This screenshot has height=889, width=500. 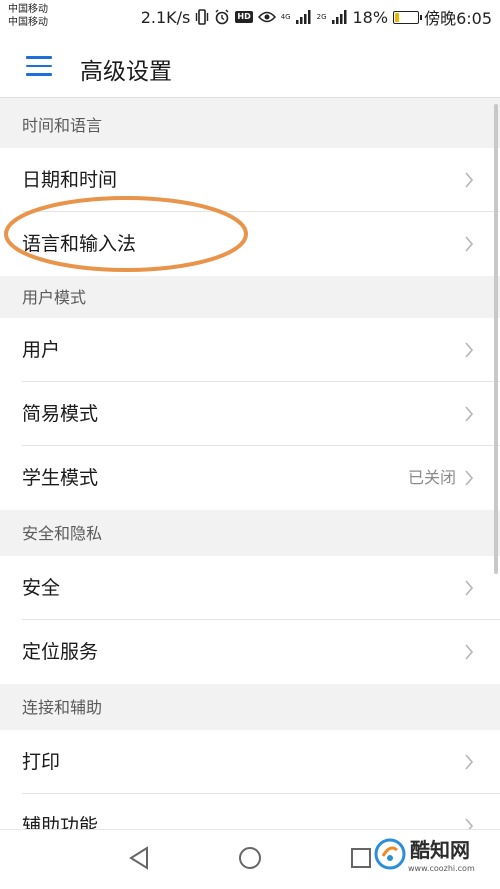 What do you see at coordinates (250, 652) in the screenshot?
I see `row-location-services: 定位服务` at bounding box center [250, 652].